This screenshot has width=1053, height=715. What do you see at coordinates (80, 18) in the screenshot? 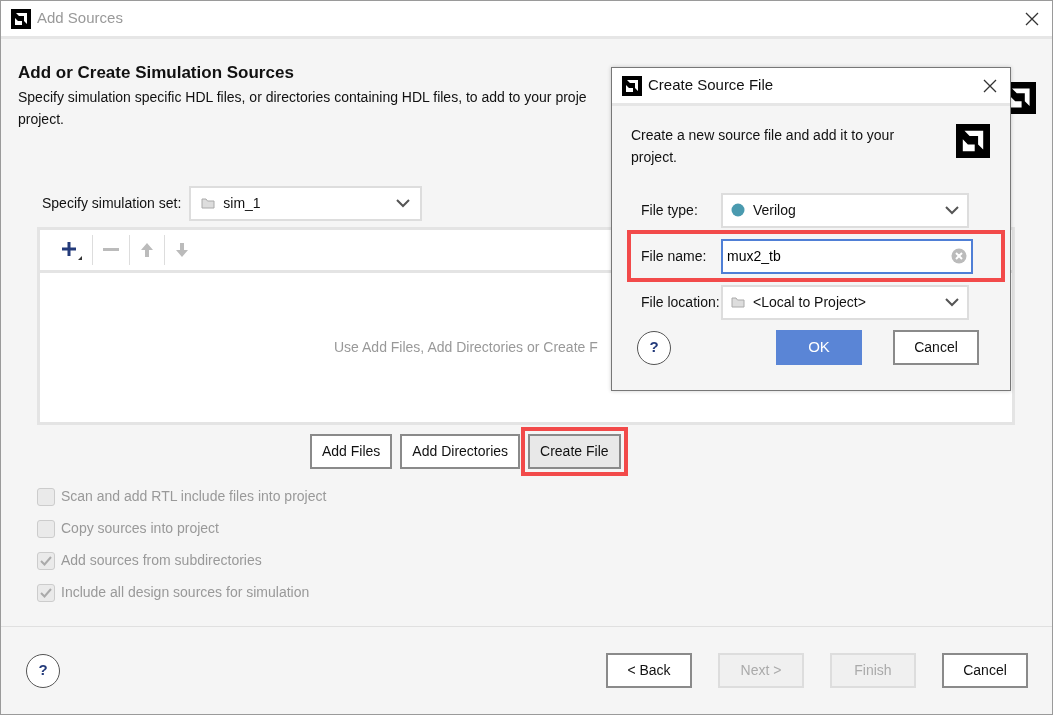
I see `window-title: Add Sources` at bounding box center [80, 18].